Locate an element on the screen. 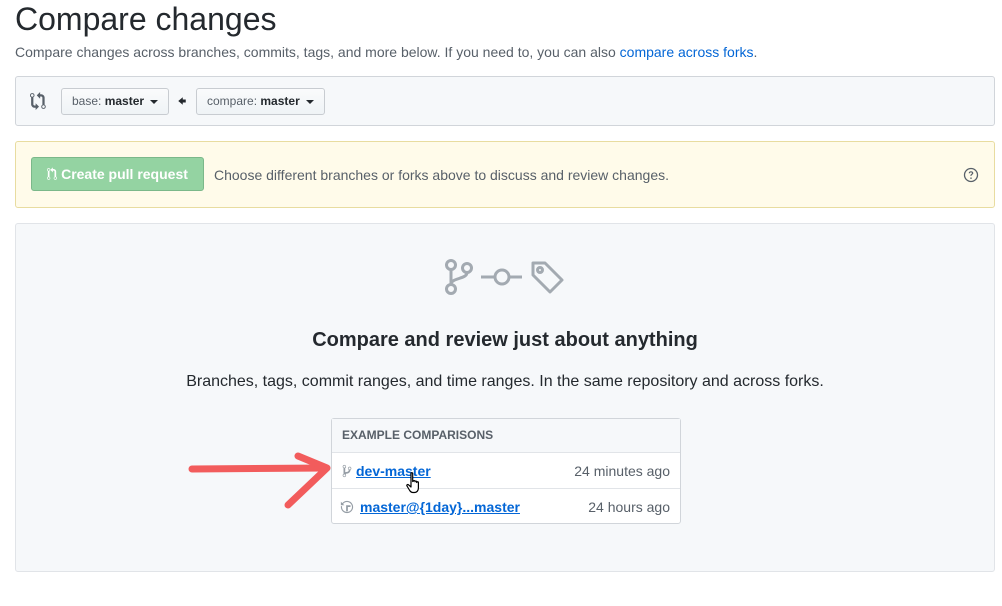 This screenshot has height=606, width=1002. create-pull-request-button: Create pull request is located at coordinates (117, 174).